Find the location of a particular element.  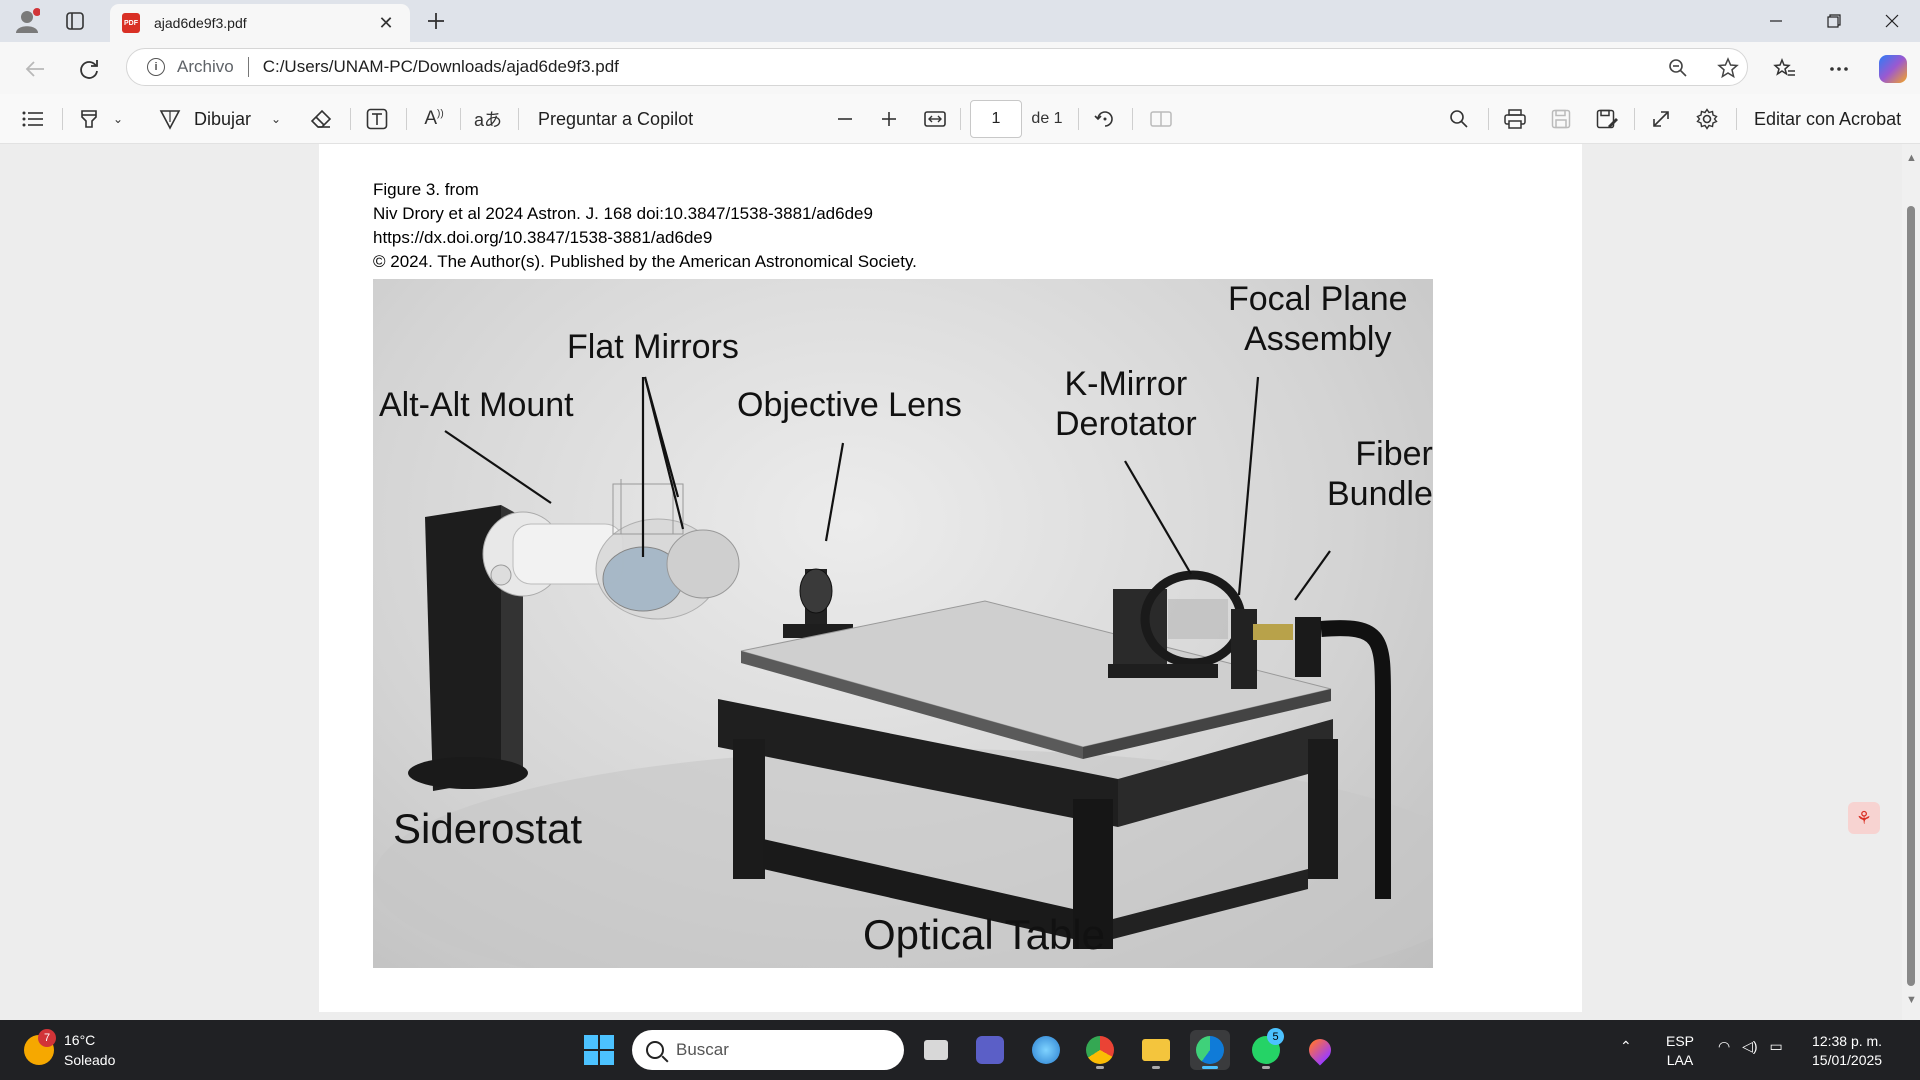

minimize-button is located at coordinates (1776, 21).